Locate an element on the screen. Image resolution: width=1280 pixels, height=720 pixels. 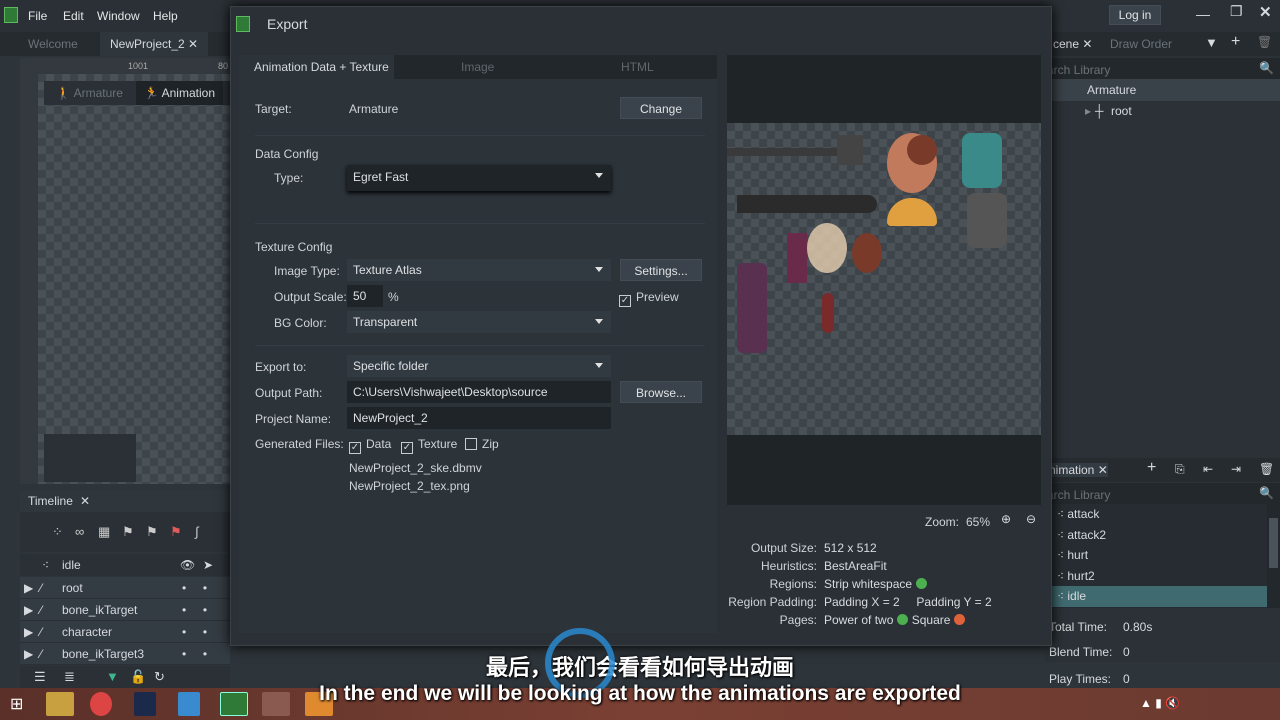
tab-animation: 🏃 Animation is located at coordinates (179, 93).